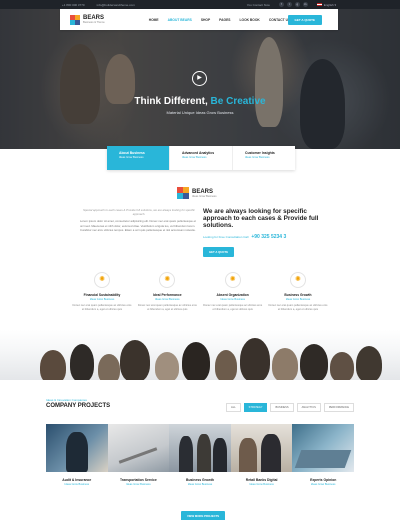 This screenshot has height=520, width=400. I want to click on project-card: Audit & Insurance Ideas Grow Business, so click(77, 455).